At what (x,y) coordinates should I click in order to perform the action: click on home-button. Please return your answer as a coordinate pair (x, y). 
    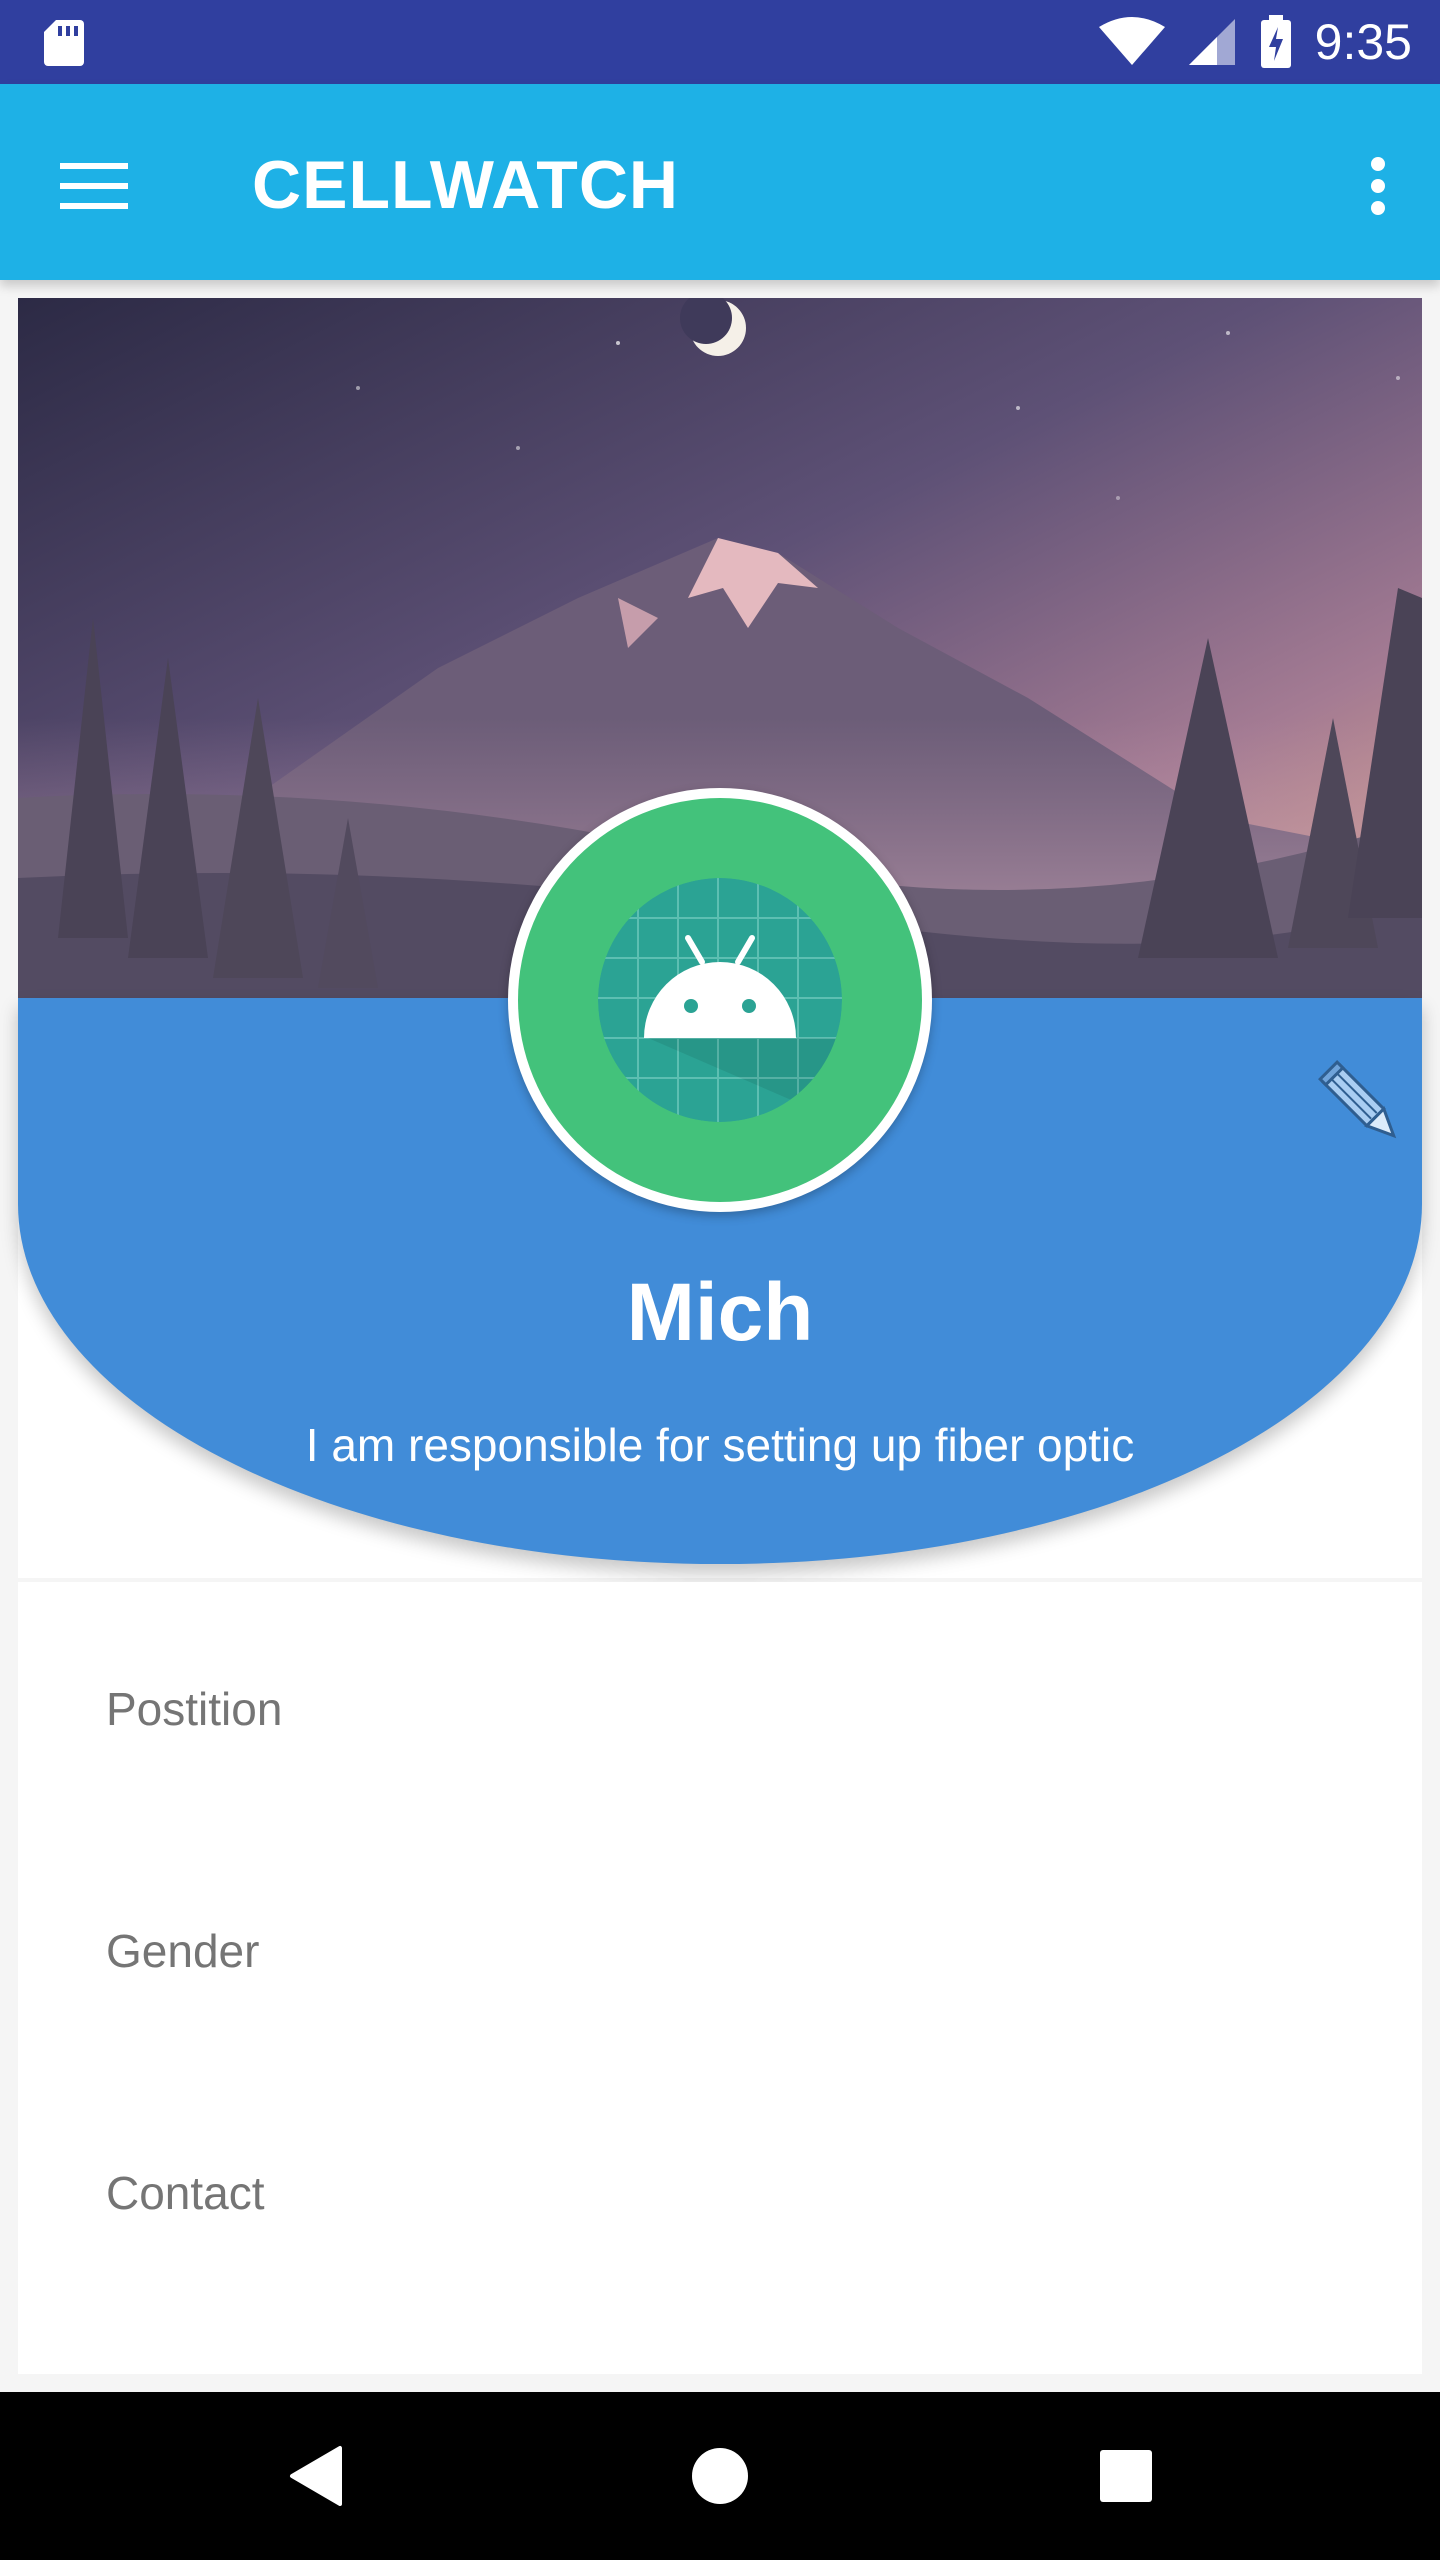
    Looking at the image, I should click on (720, 2476).